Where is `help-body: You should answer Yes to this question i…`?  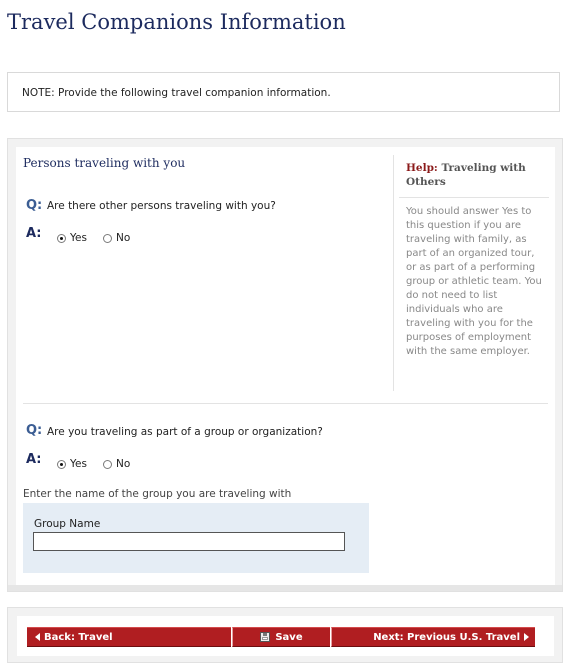
help-body: You should answer Yes to this question i… is located at coordinates (474, 281).